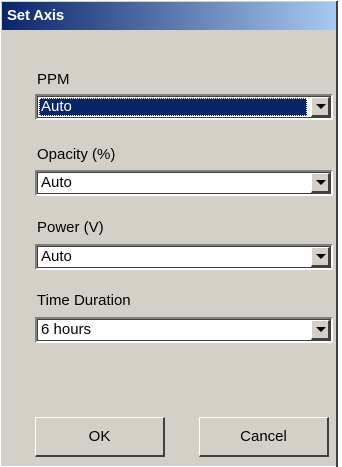 This screenshot has width=342, height=467. I want to click on opacity-select-value: Auto, so click(56, 182).